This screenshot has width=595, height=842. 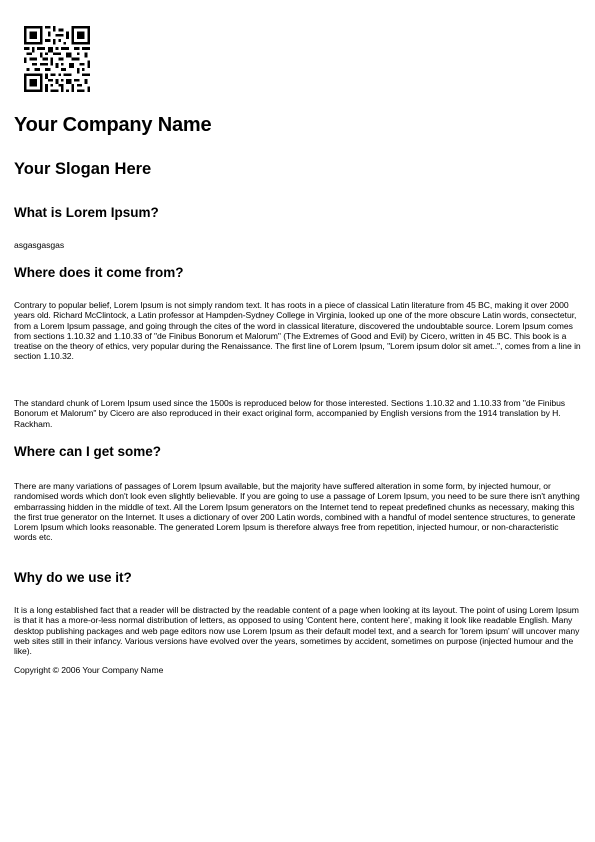 What do you see at coordinates (83, 169) in the screenshot?
I see `slogan: Your Slogan Here` at bounding box center [83, 169].